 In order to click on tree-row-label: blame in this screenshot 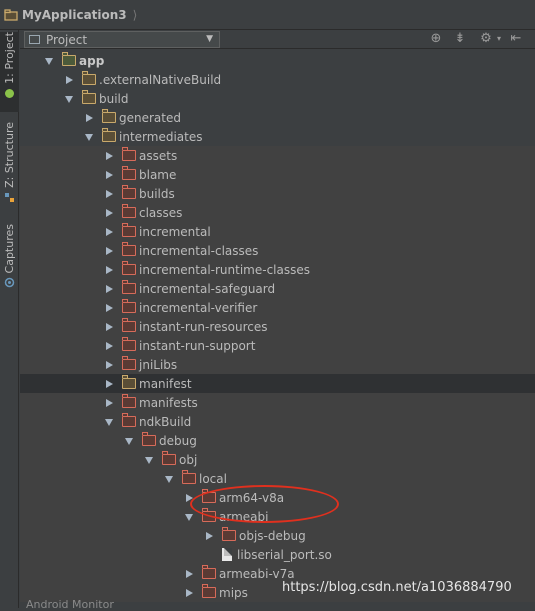, I will do `click(158, 174)`.